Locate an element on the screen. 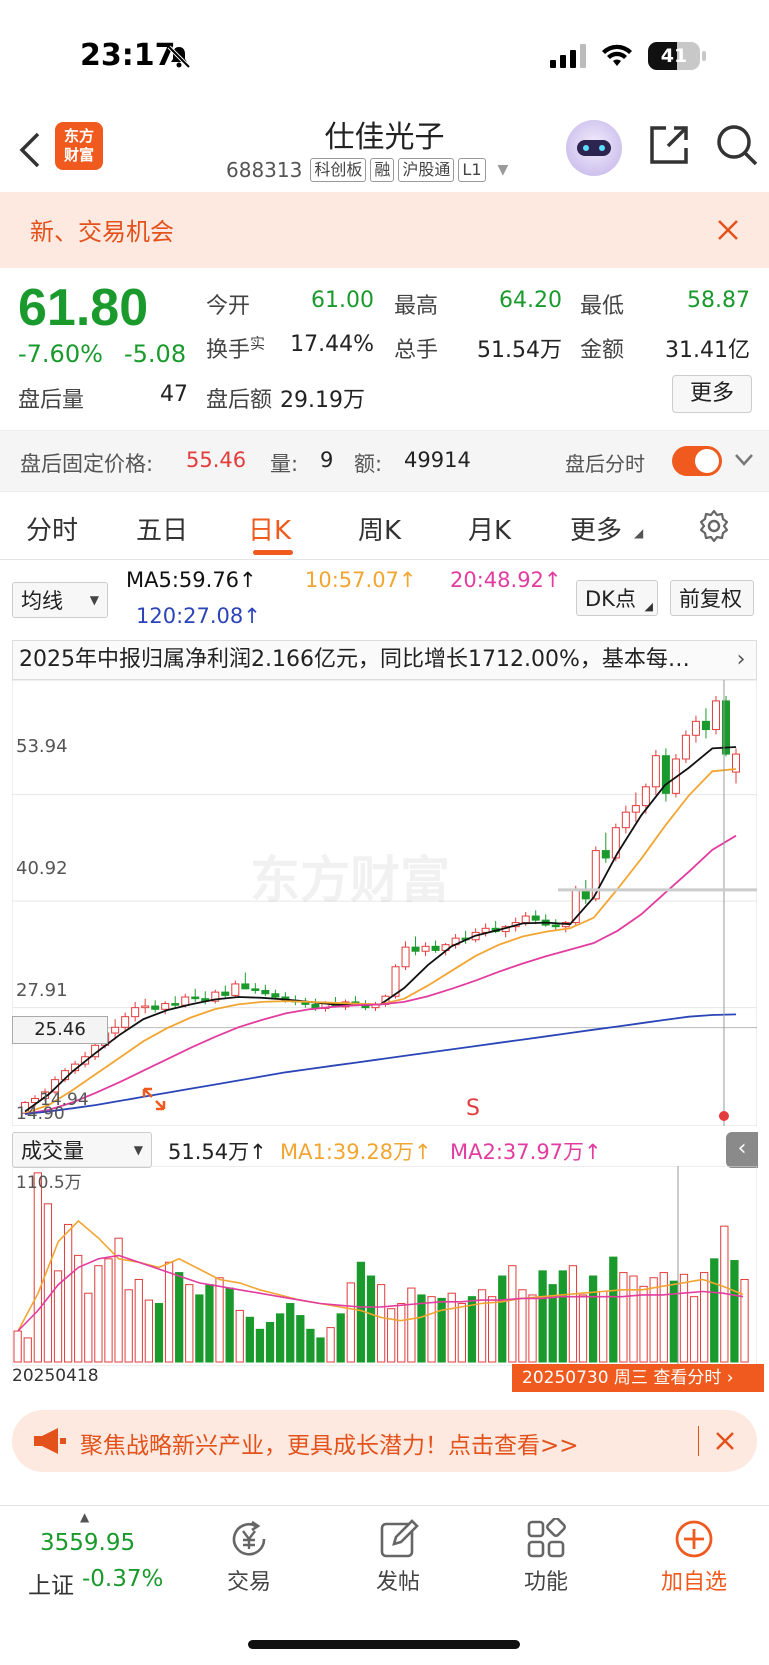 This screenshot has height=1665, width=769. vol-ma1: MA1:39.28万↑ is located at coordinates (356, 1152).